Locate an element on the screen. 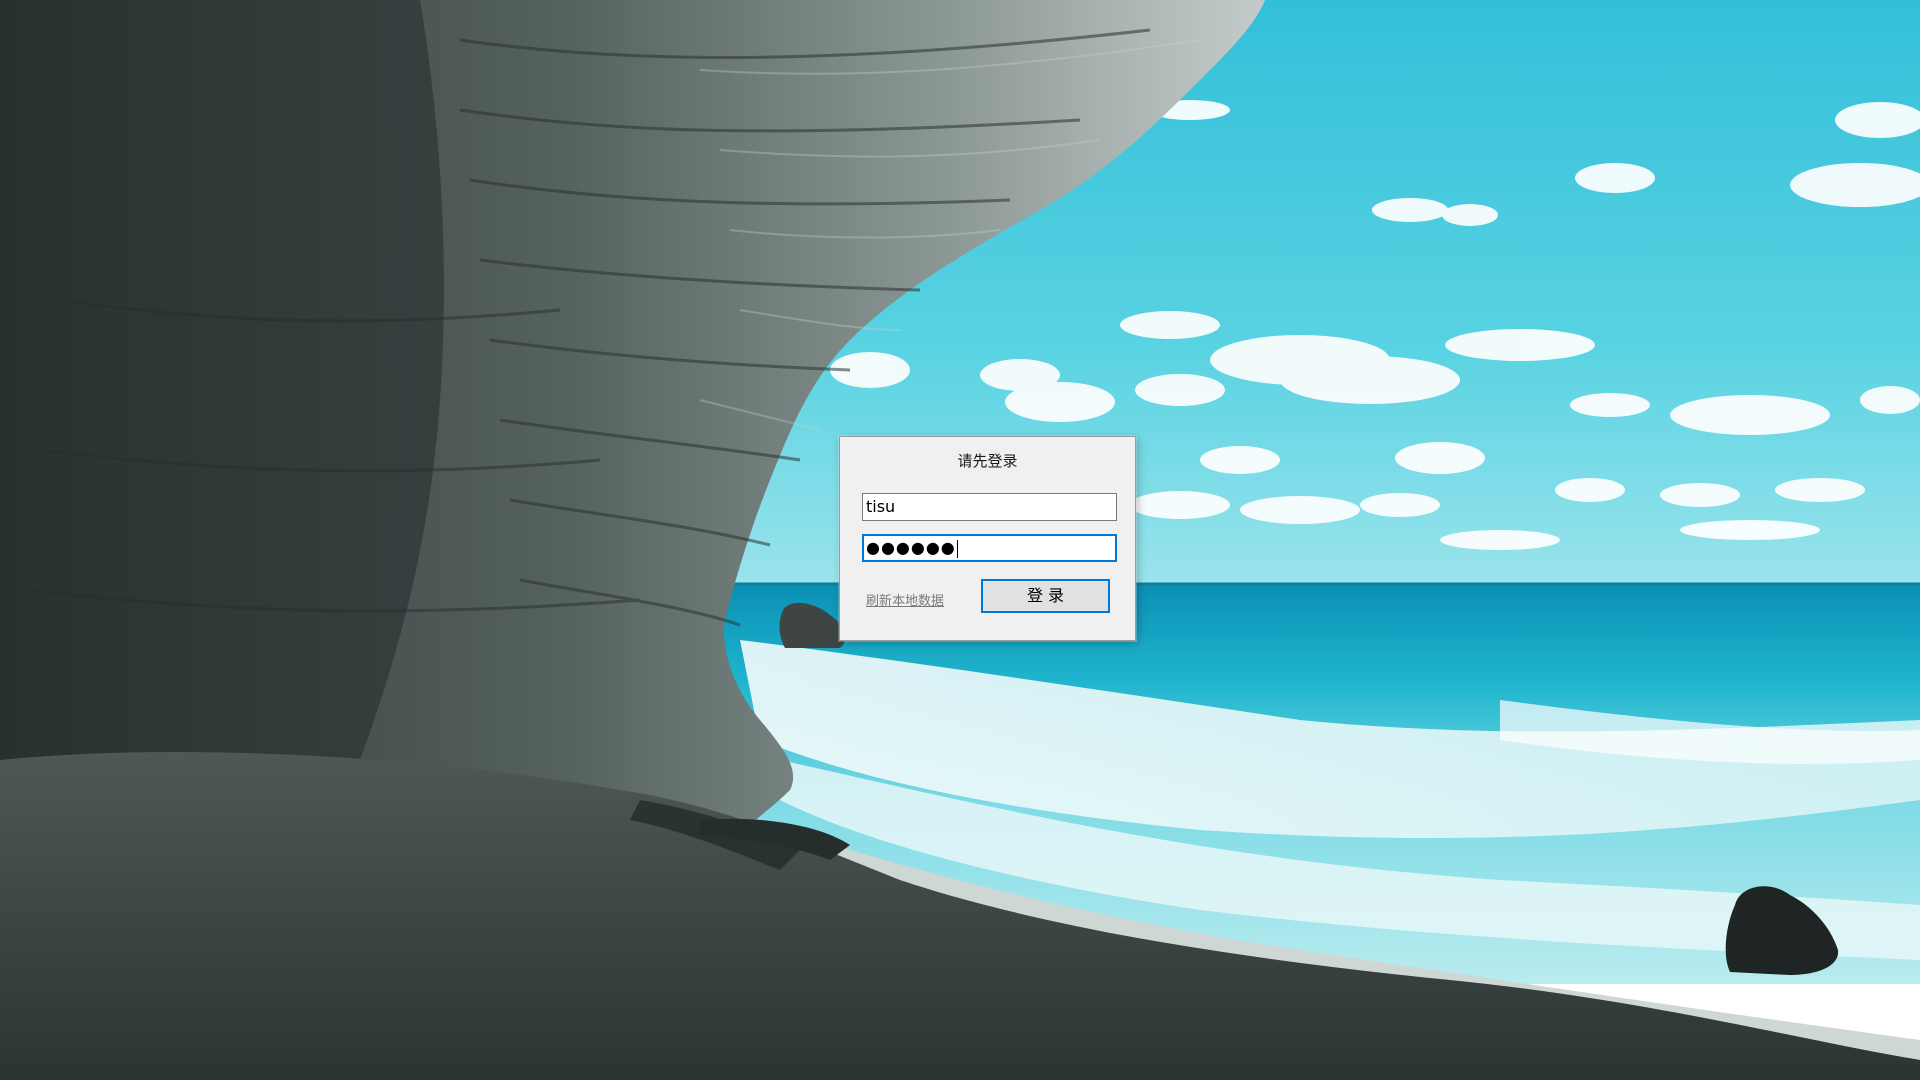 This screenshot has height=1080, width=1920. username-input: tisu is located at coordinates (989, 507).